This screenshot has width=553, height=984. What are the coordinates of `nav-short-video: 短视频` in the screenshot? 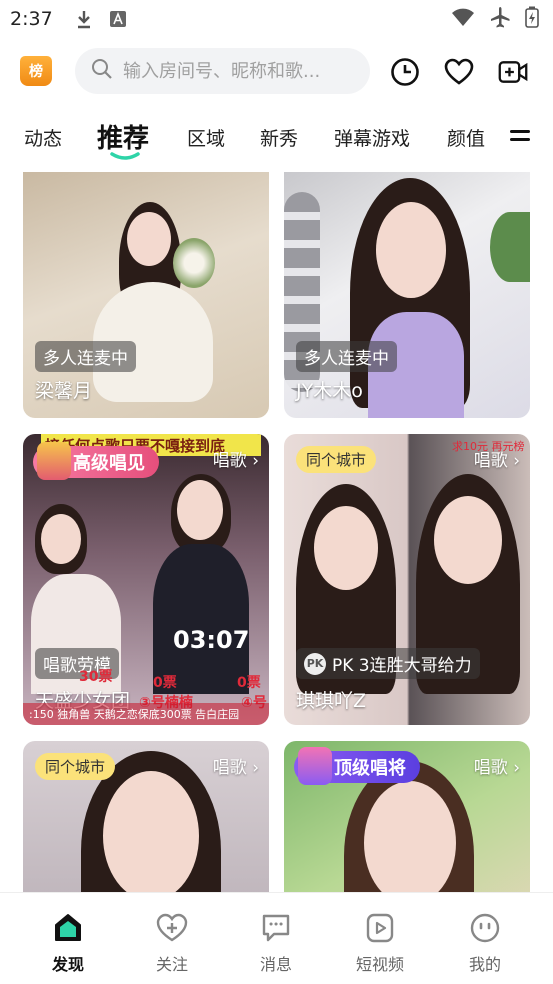 It's located at (380, 943).